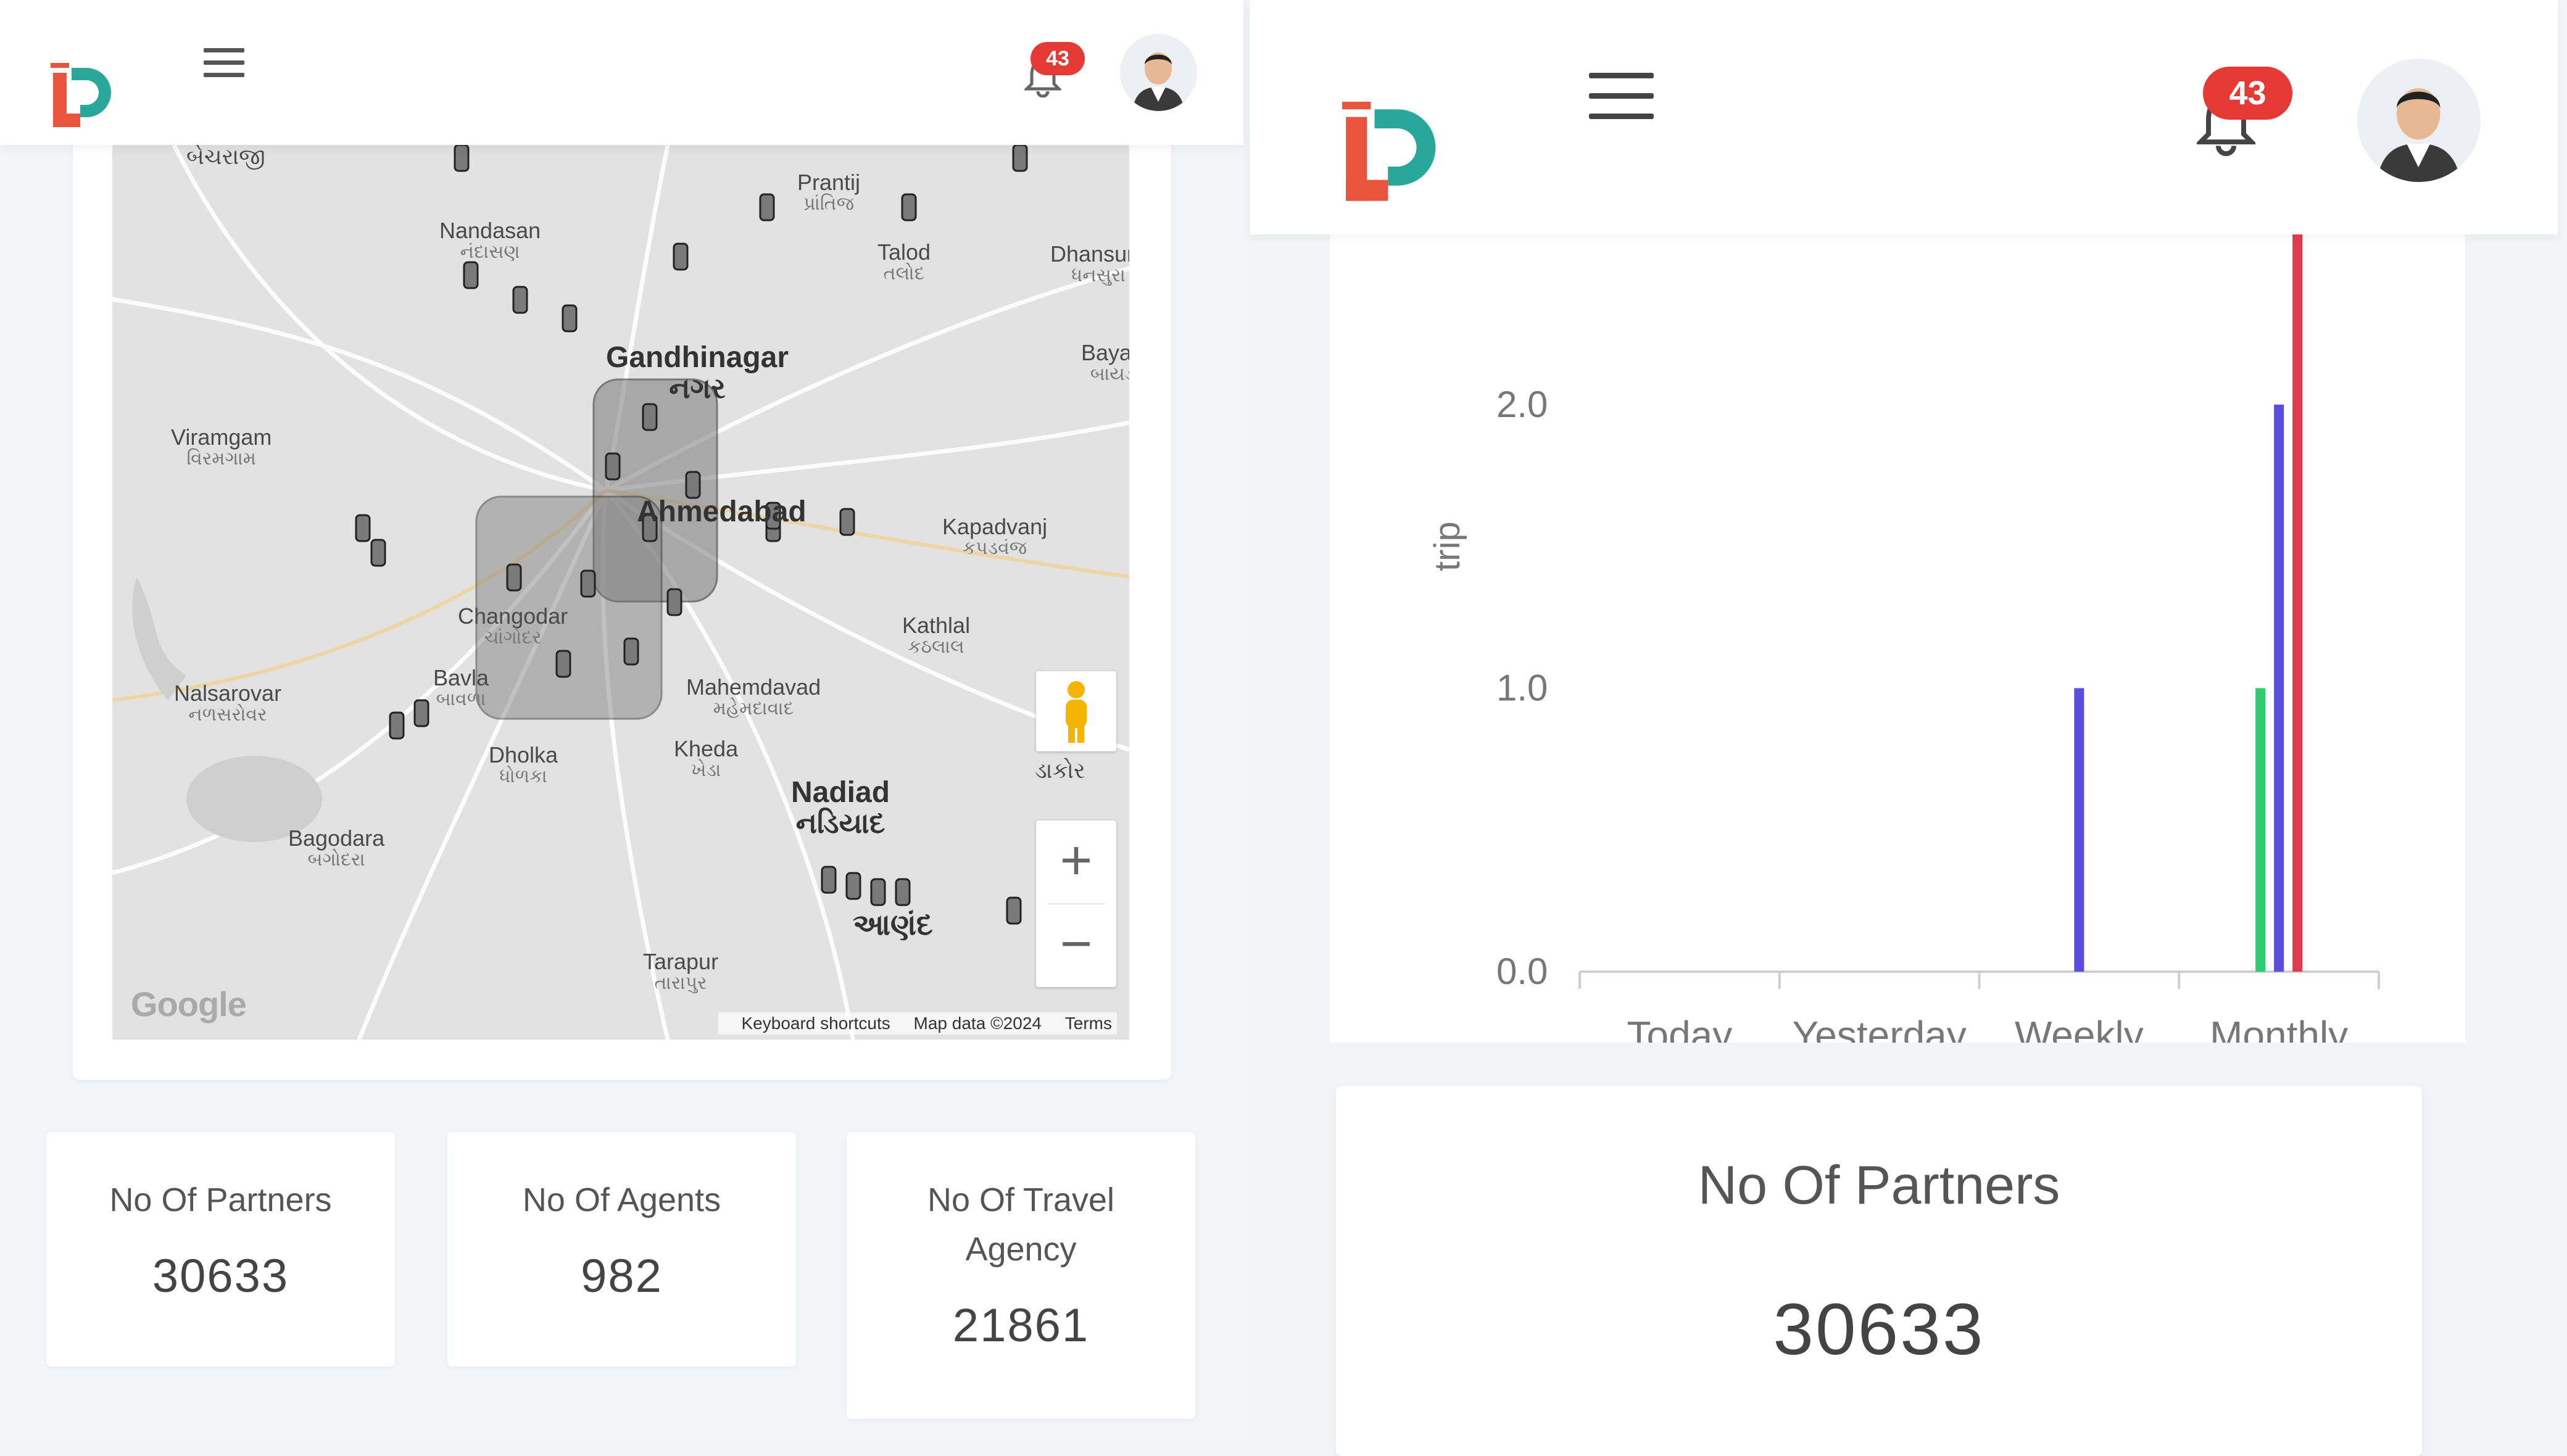 This screenshot has height=1456, width=2567. Describe the element at coordinates (189, 1004) in the screenshot. I see `google-logo: Google` at that location.